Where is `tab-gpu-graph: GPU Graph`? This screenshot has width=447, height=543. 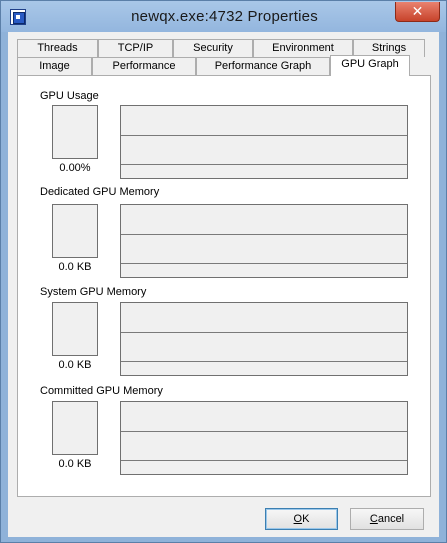 tab-gpu-graph: GPU Graph is located at coordinates (370, 65).